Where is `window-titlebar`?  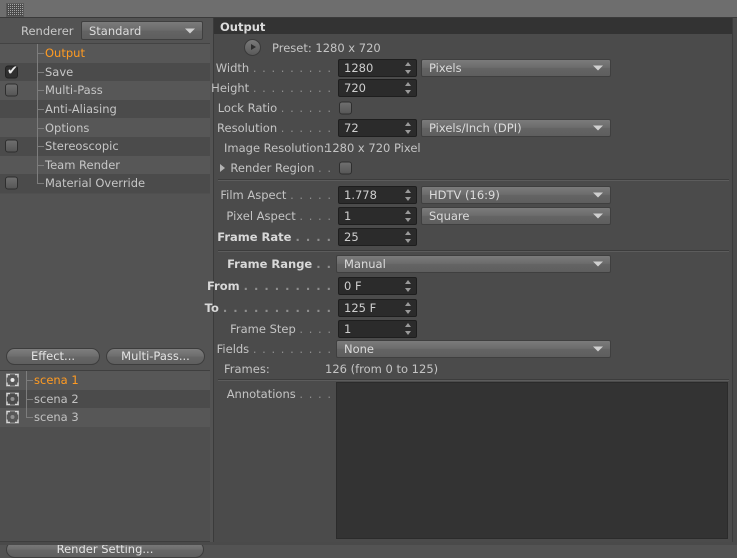
window-titlebar is located at coordinates (368, 9).